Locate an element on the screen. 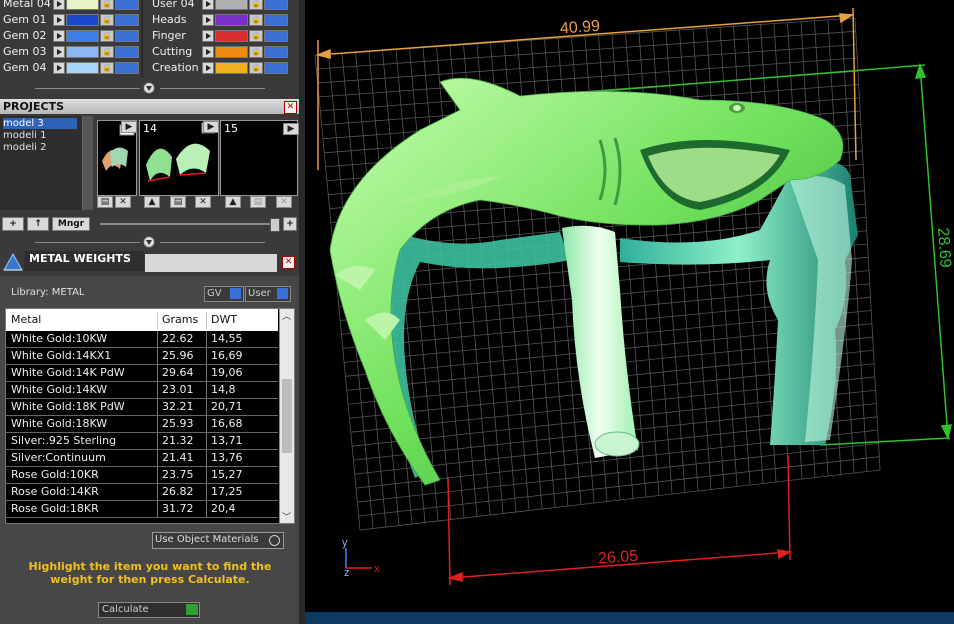  material-row: Cutting 🔒 is located at coordinates (220, 51).